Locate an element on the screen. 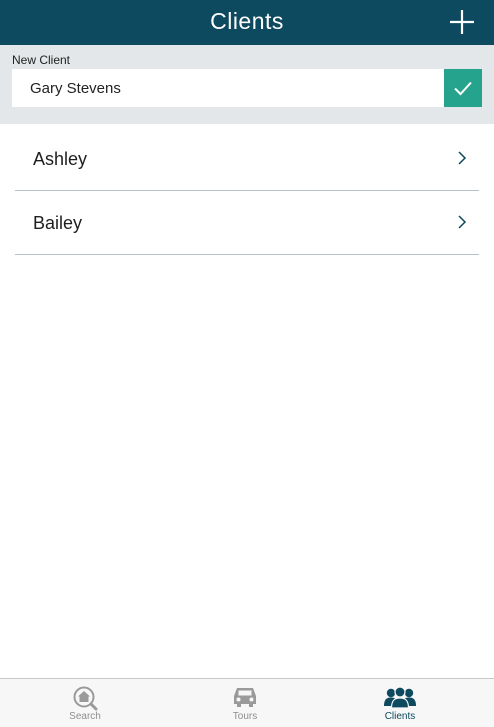  client-list-item: Bailey is located at coordinates (247, 223).